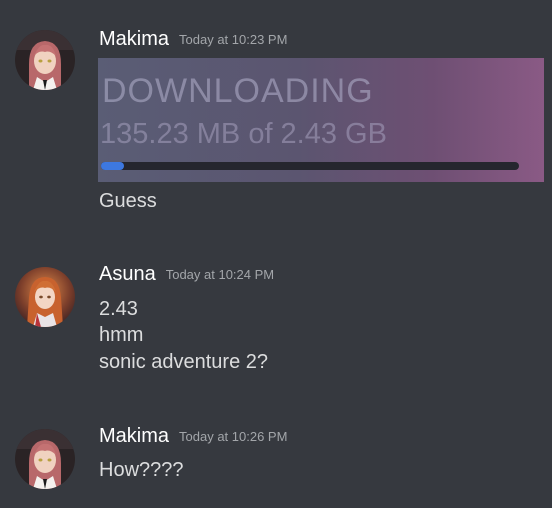  I want to click on message-text: Guess, so click(128, 201).